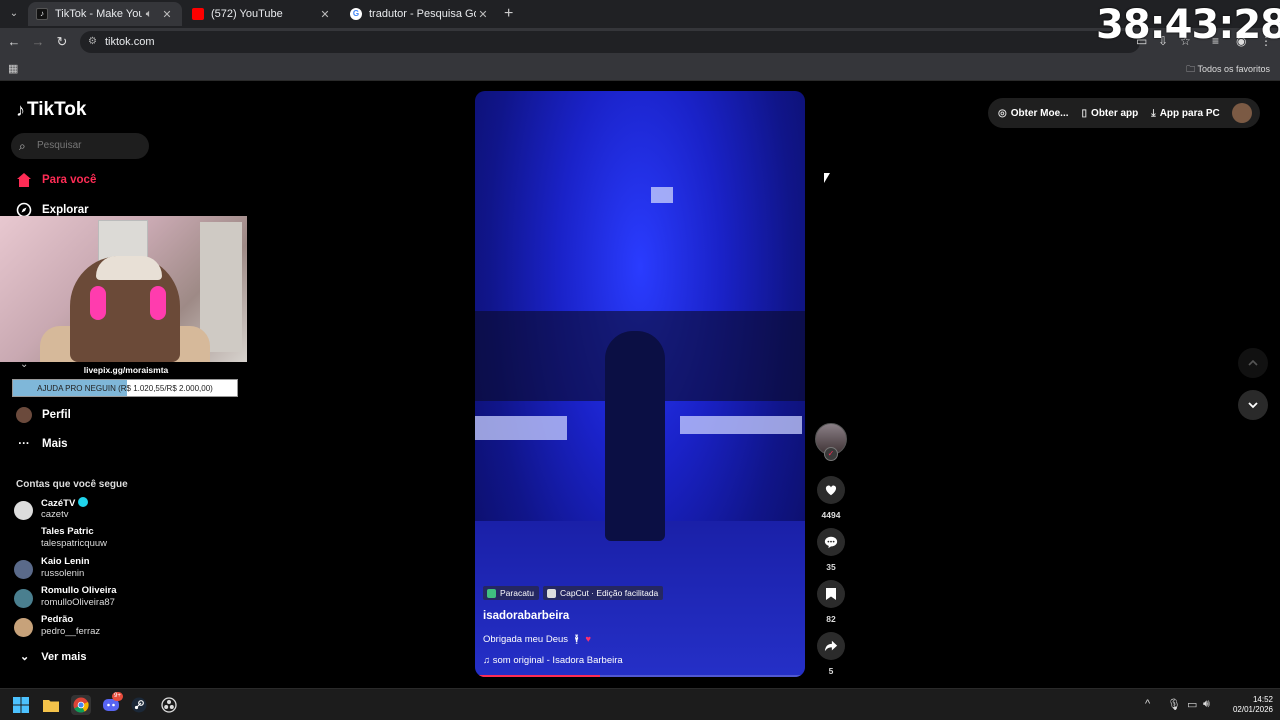 This screenshot has width=1280, height=720. Describe the element at coordinates (69, 180) in the screenshot. I see `nav-label: Para você` at that location.